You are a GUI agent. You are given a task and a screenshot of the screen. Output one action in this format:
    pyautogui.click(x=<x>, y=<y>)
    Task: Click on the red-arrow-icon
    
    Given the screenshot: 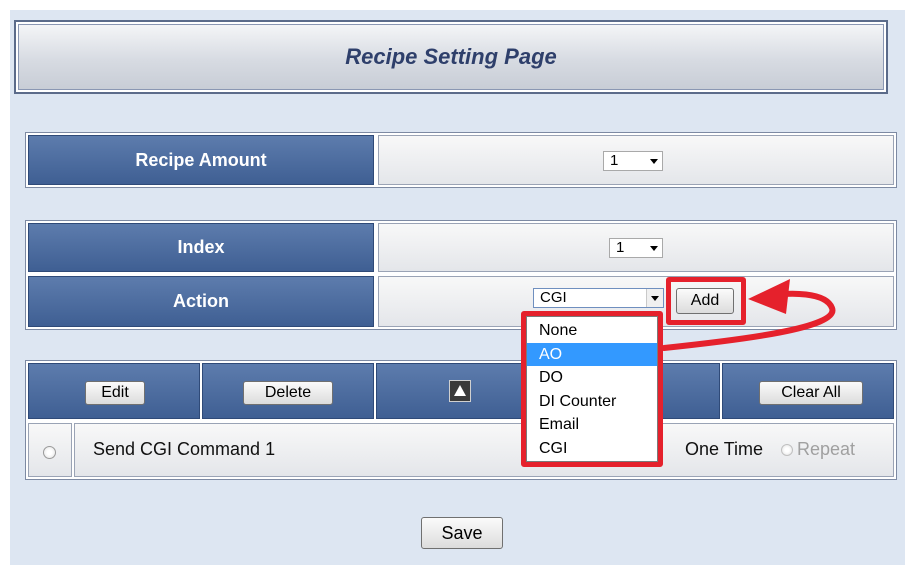 What is the action you would take?
    pyautogui.click(x=748, y=315)
    